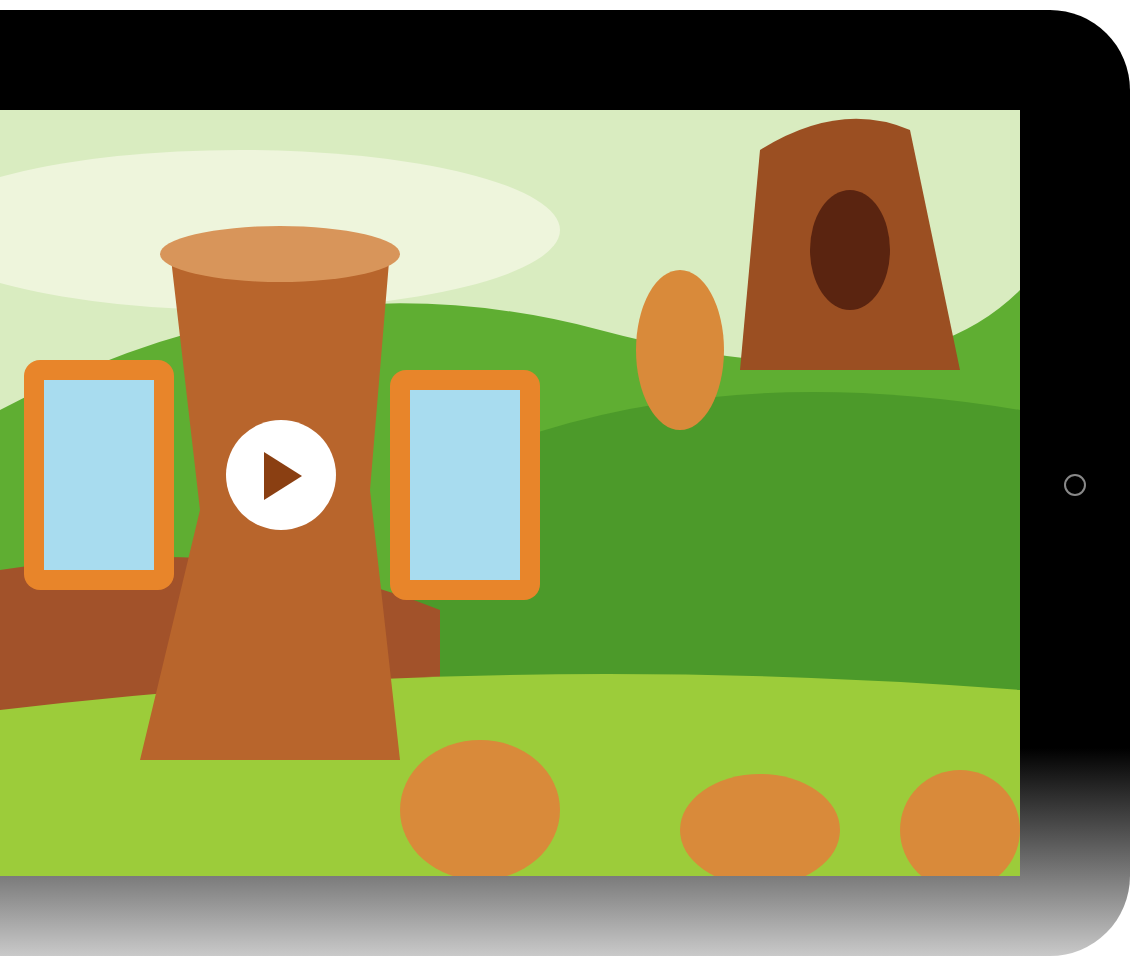  I want to click on home-button, so click(1075, 485).